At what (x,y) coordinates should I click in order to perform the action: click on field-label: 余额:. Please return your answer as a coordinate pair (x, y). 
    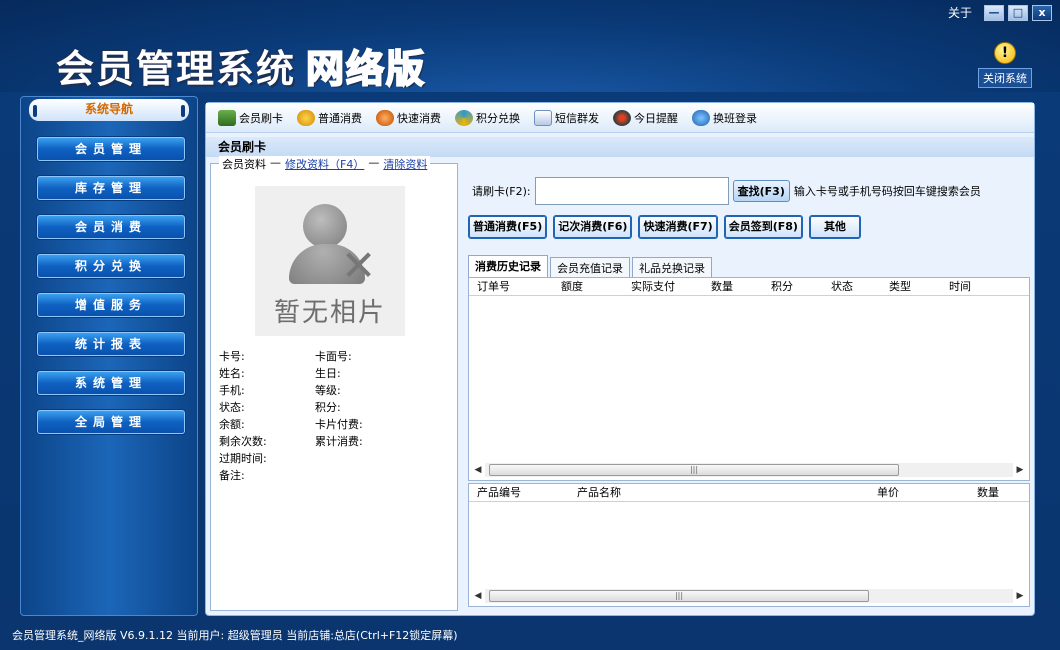
    Looking at the image, I should click on (232, 424).